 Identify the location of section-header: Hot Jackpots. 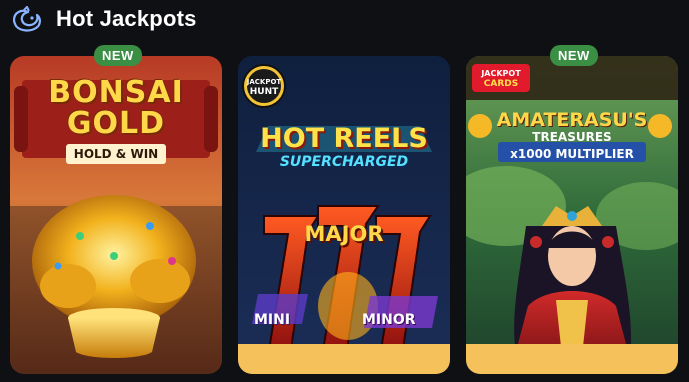
(103, 19).